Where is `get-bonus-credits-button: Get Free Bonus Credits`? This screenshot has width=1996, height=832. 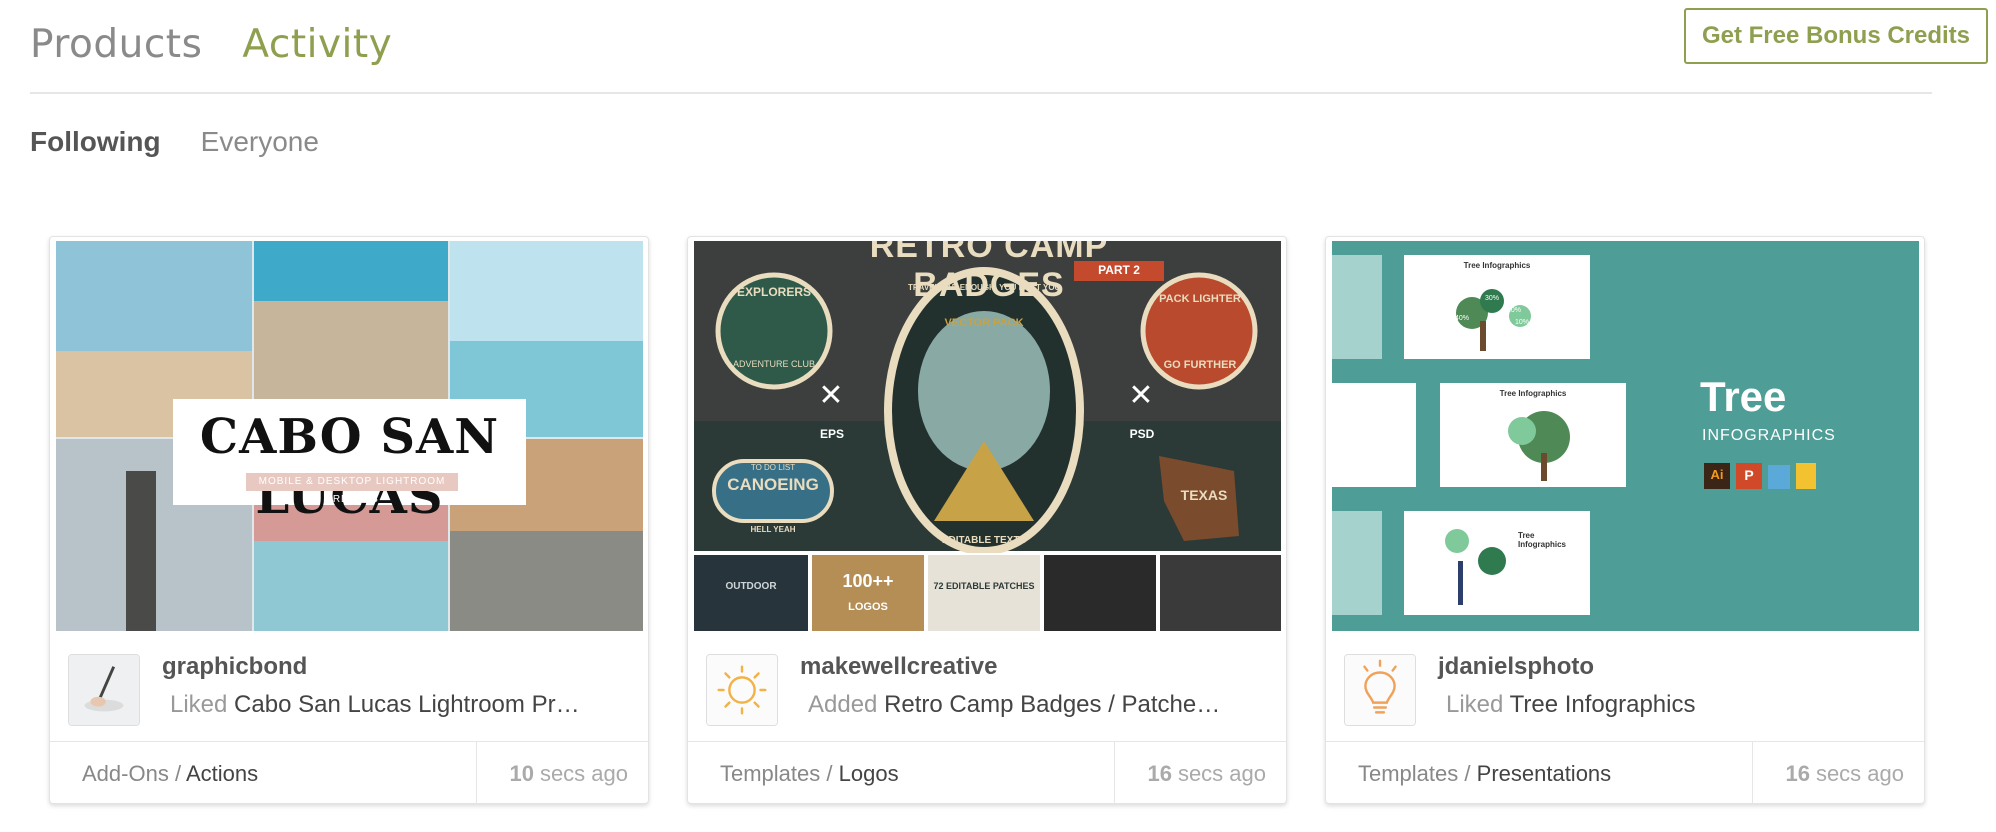 get-bonus-credits-button: Get Free Bonus Credits is located at coordinates (1836, 36).